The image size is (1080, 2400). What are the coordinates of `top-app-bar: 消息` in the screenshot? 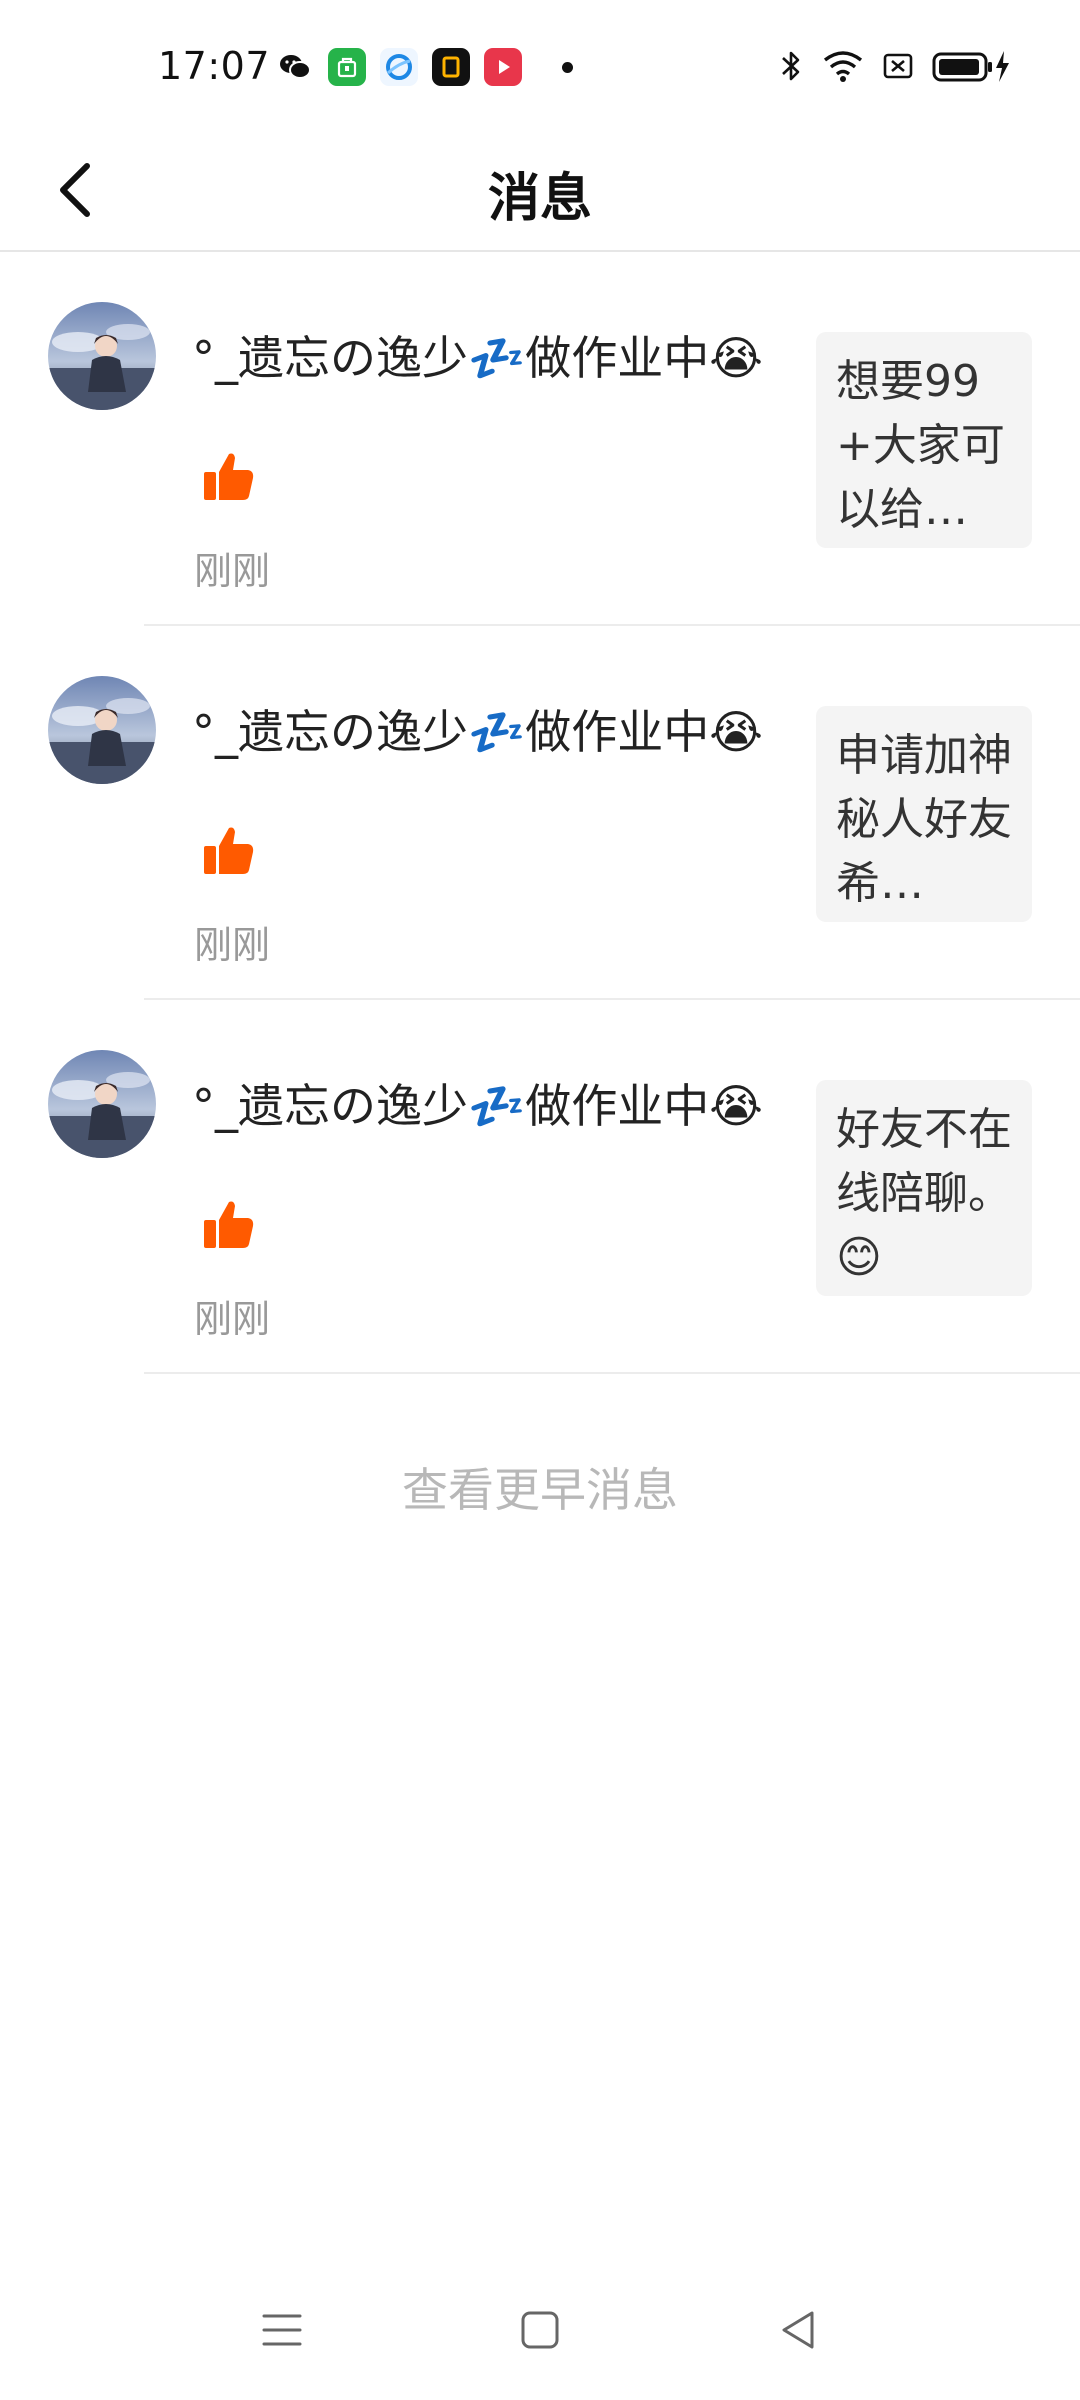 It's located at (540, 191).